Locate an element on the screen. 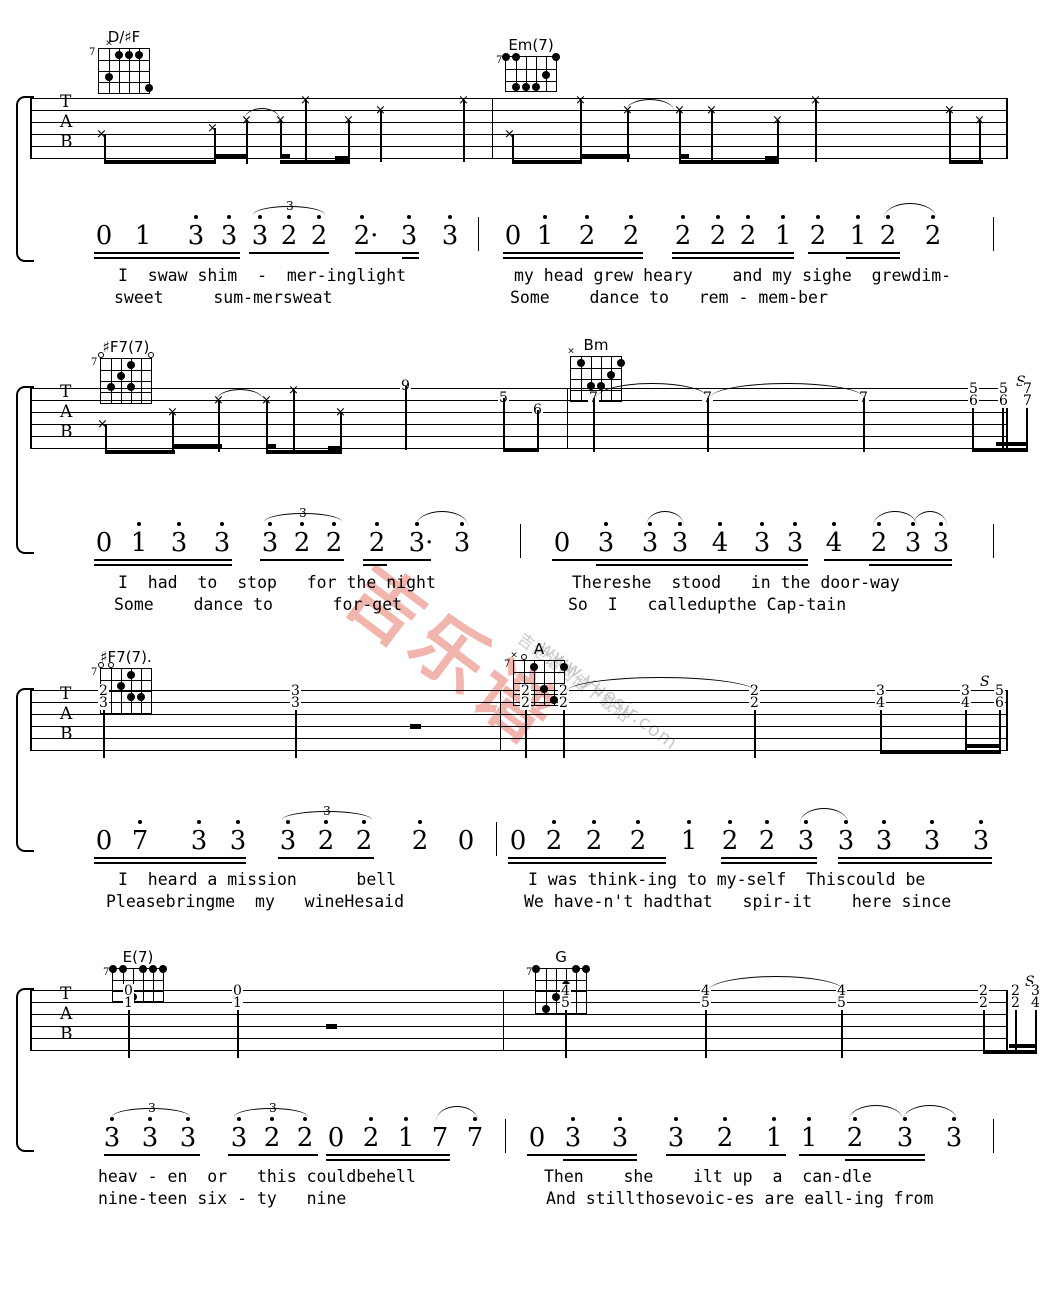  lyric-line-2: We have-n't hadthat spir-it here since is located at coordinates (738, 901).